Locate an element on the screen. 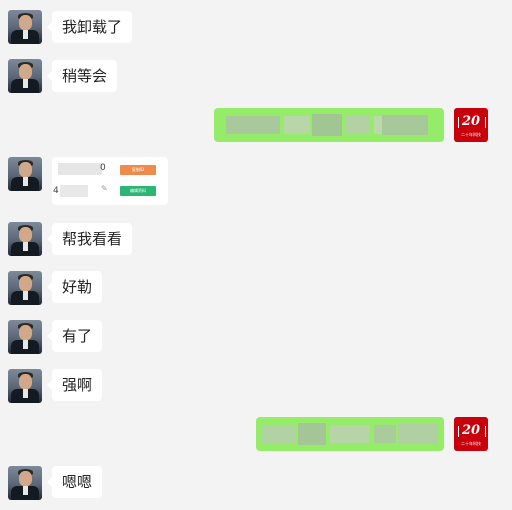 This screenshot has height=510, width=512. card-line-1-suffix: 0 is located at coordinates (103, 168).